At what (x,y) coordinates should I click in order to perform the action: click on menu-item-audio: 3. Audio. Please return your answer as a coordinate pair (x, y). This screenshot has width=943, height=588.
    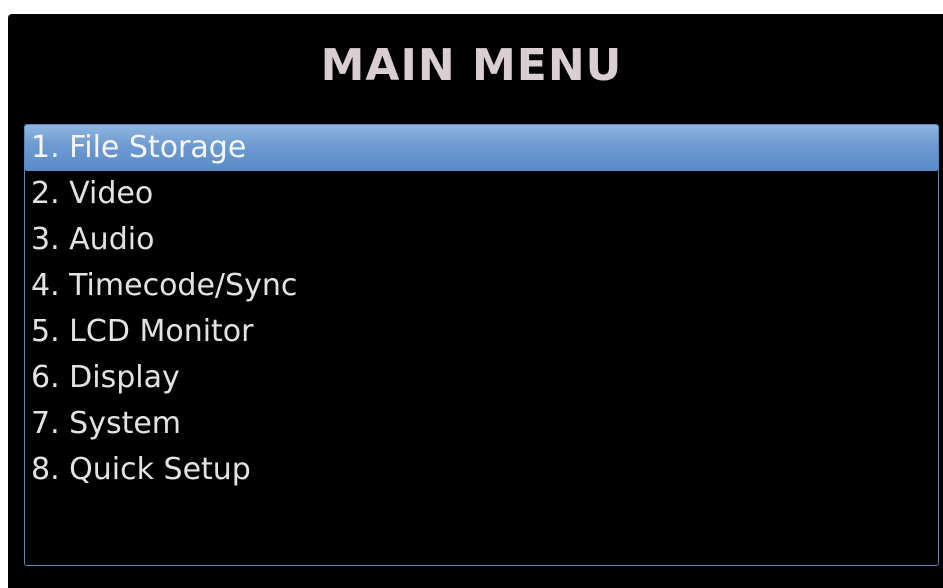
    Looking at the image, I should click on (481, 240).